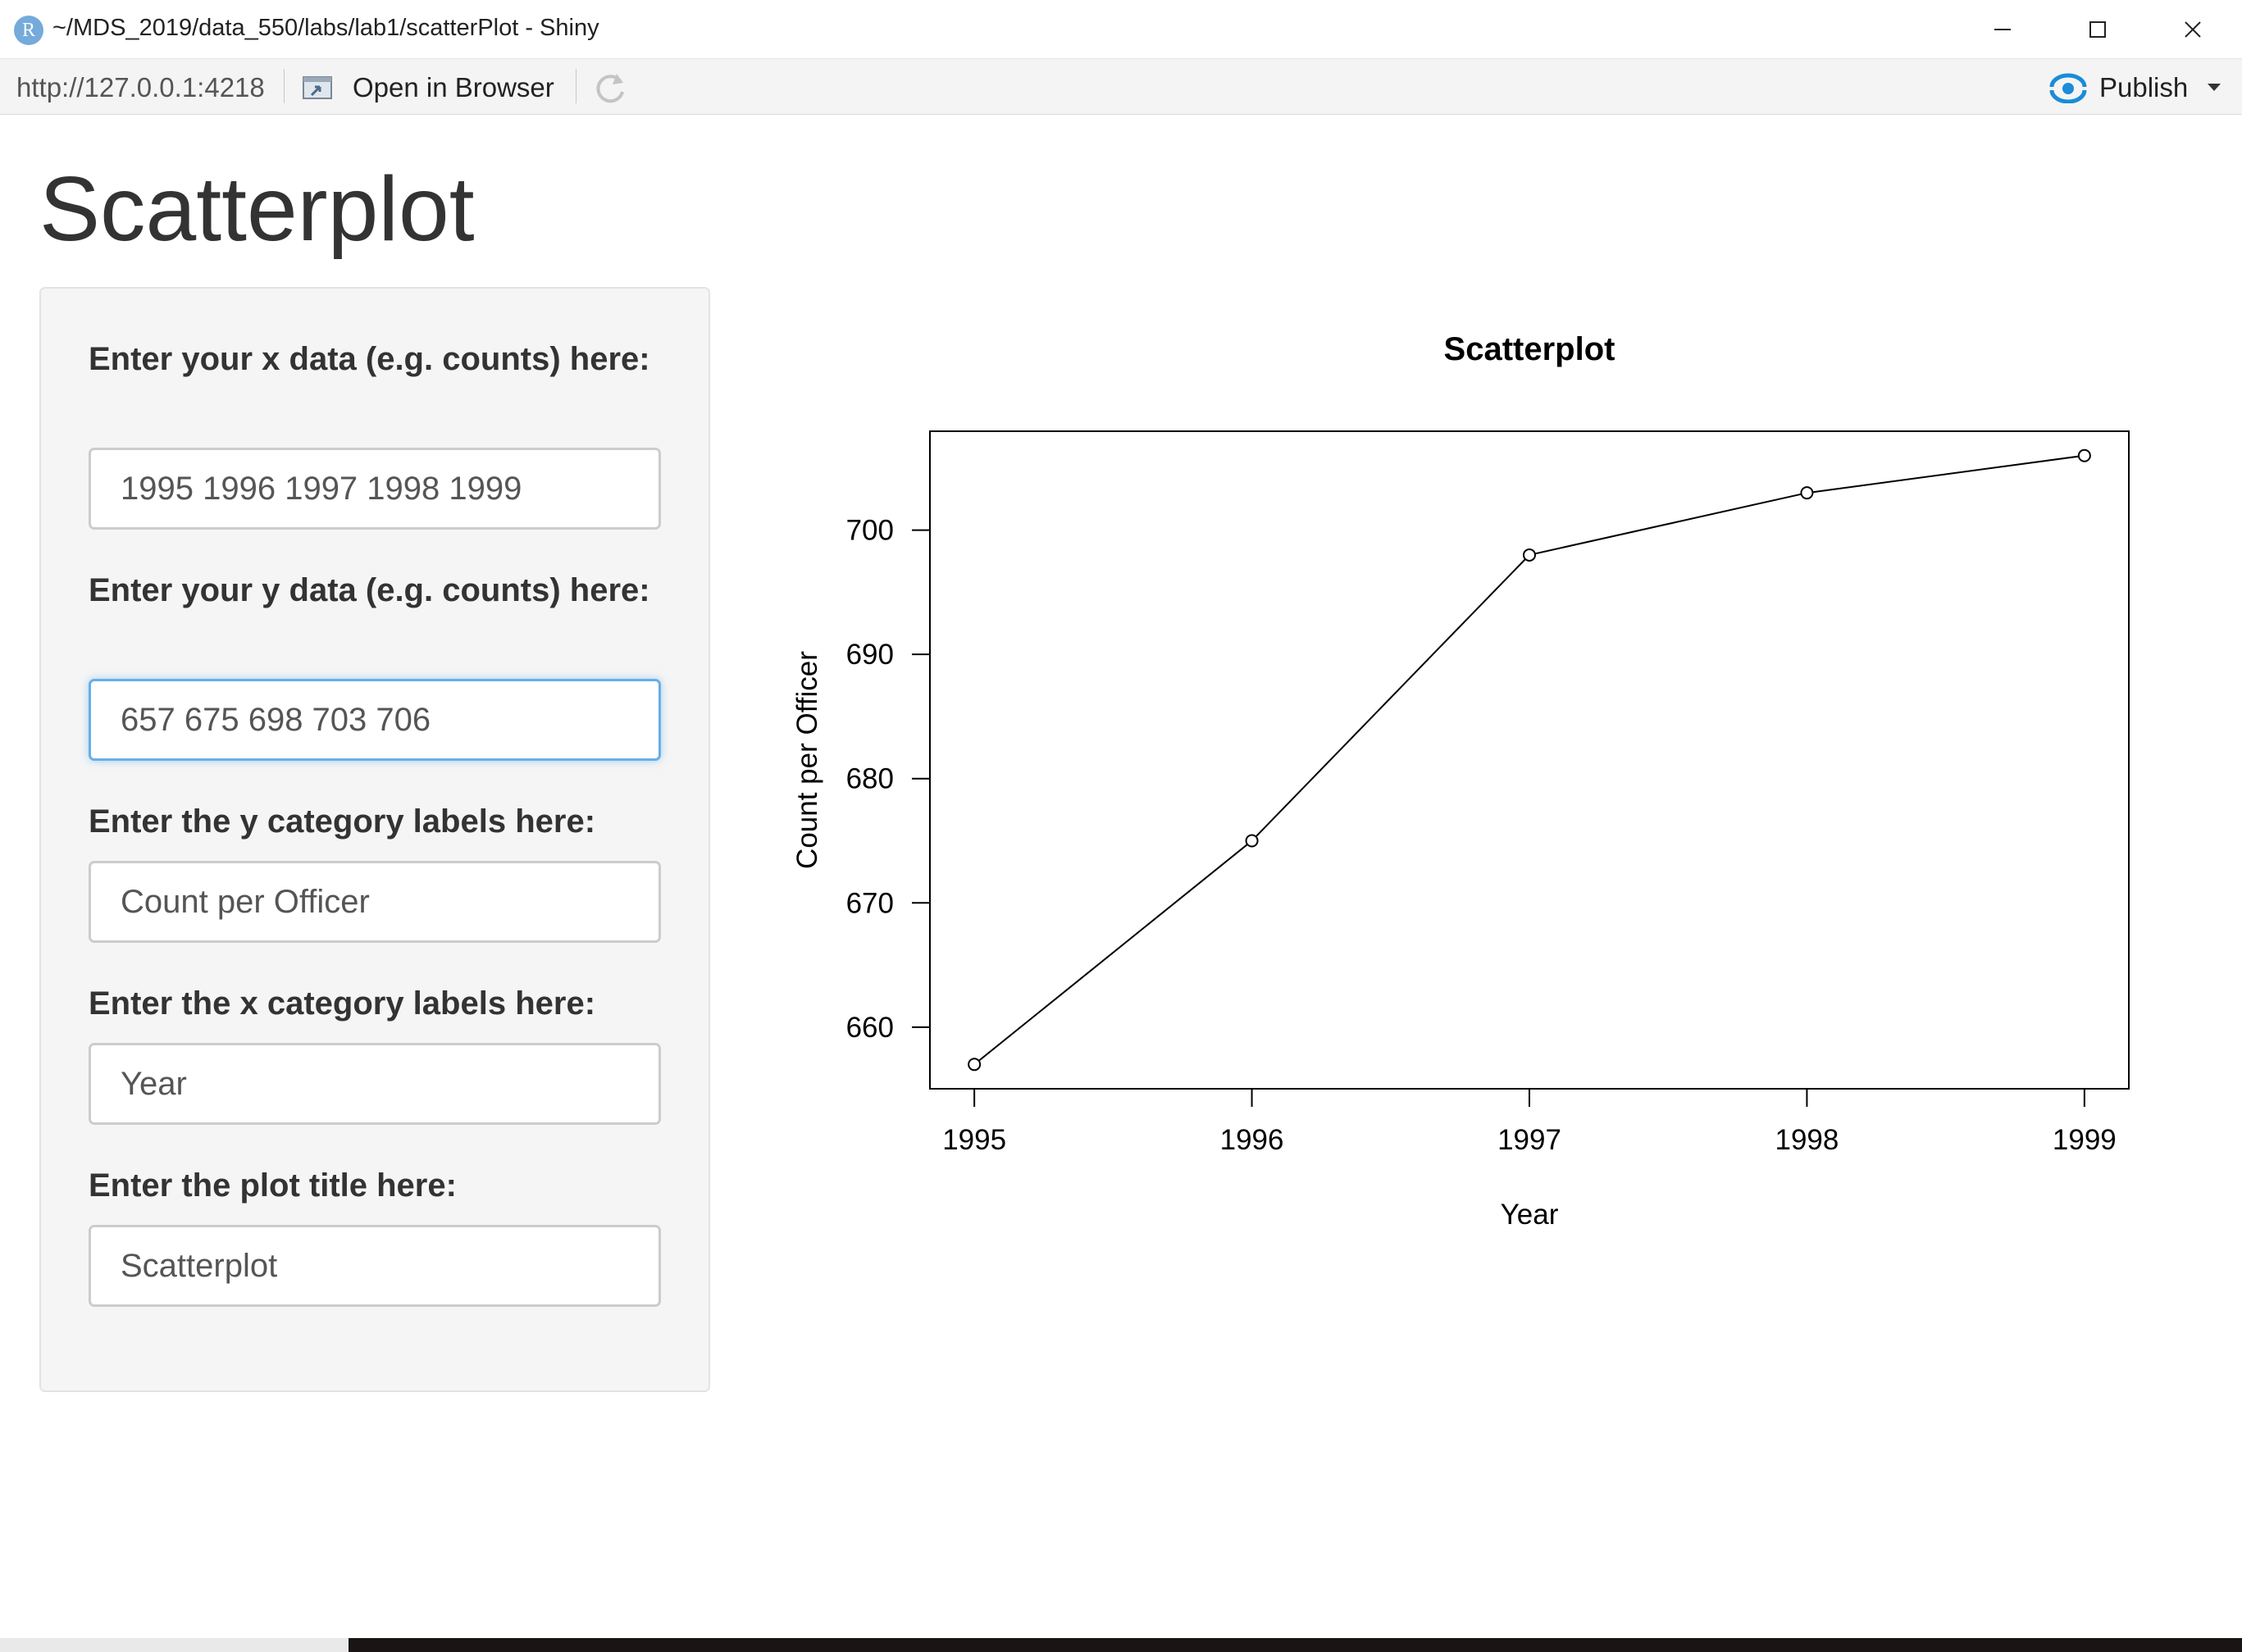 This screenshot has width=2242, height=1652. I want to click on url-display: http://127.0.0.1:4218, so click(140, 87).